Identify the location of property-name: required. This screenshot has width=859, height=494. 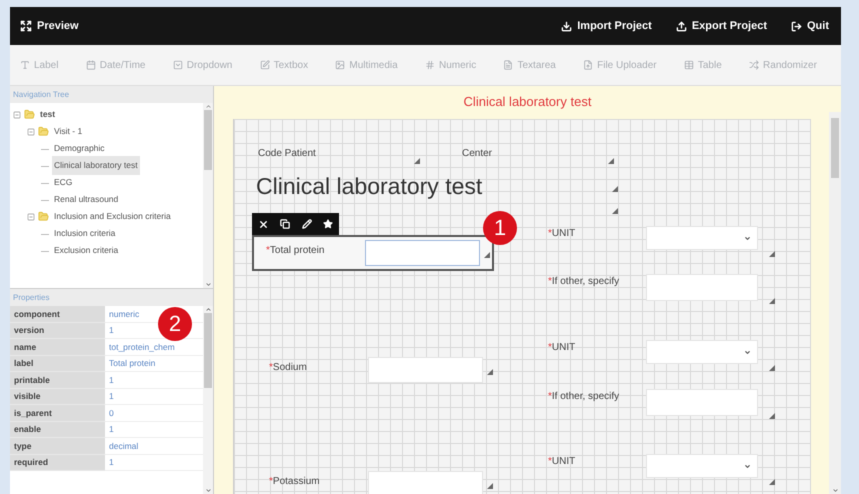
(57, 462).